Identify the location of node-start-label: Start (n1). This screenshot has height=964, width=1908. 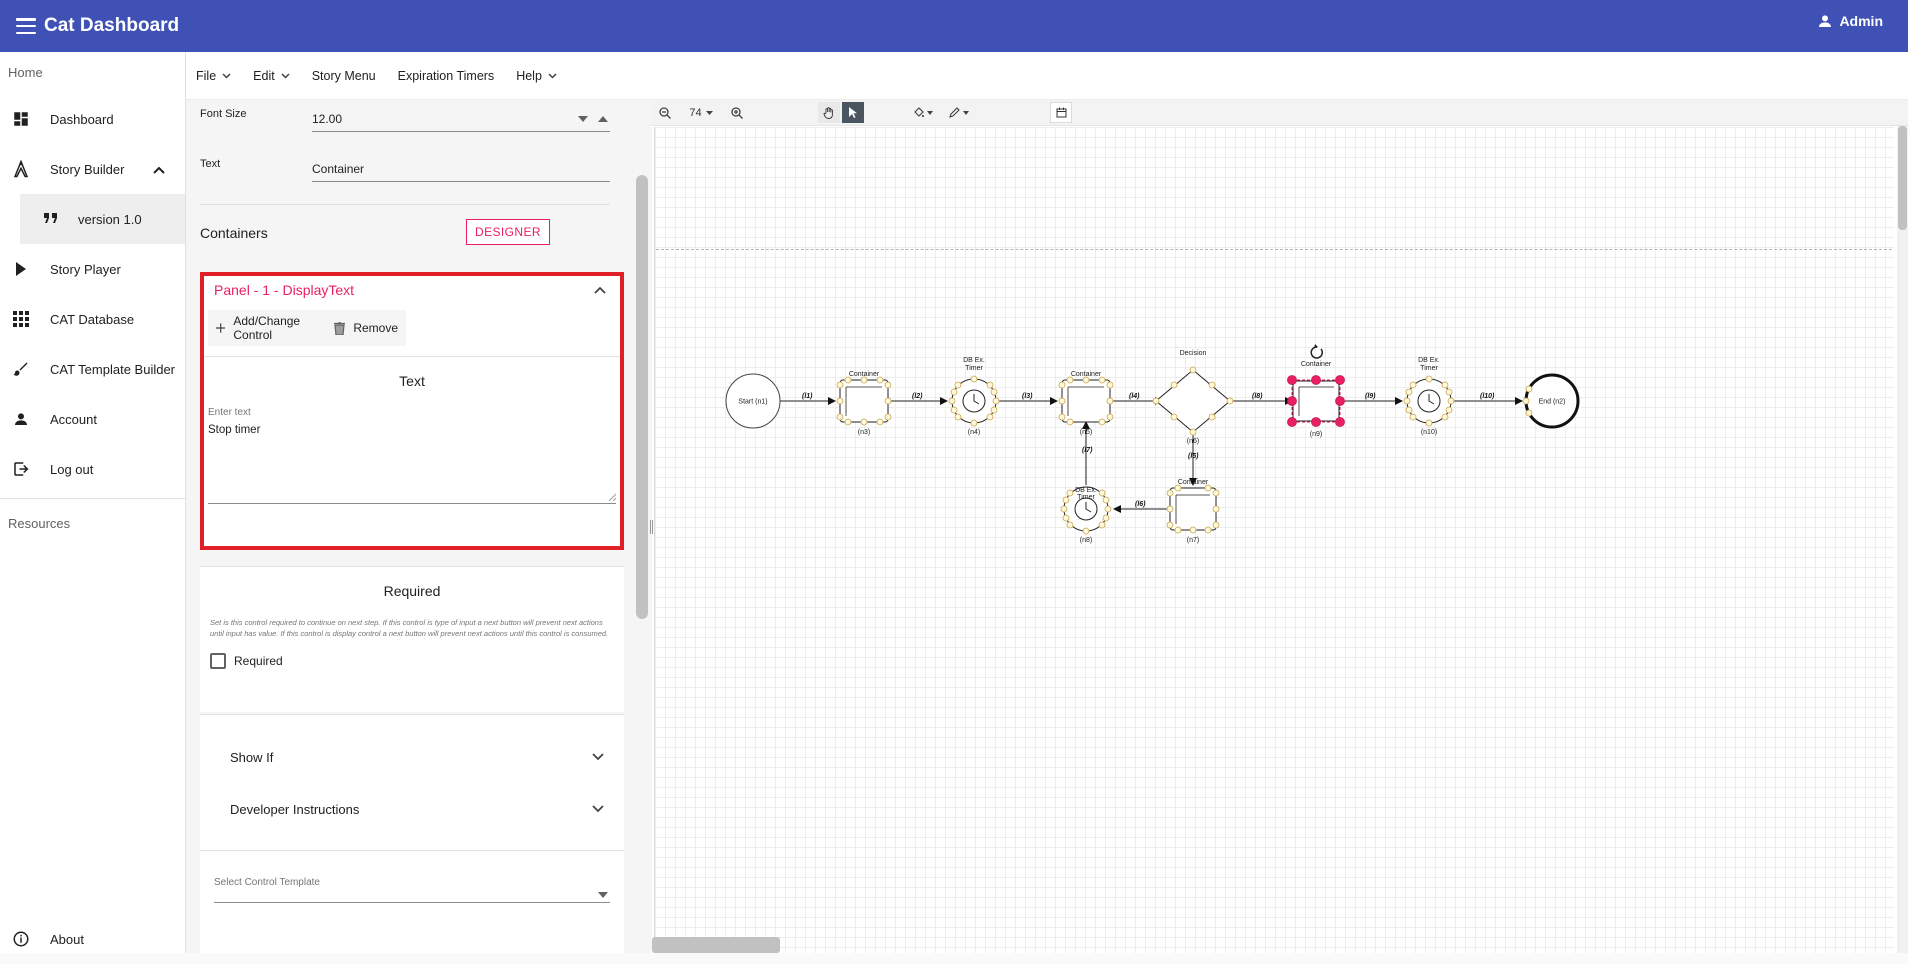
(752, 402).